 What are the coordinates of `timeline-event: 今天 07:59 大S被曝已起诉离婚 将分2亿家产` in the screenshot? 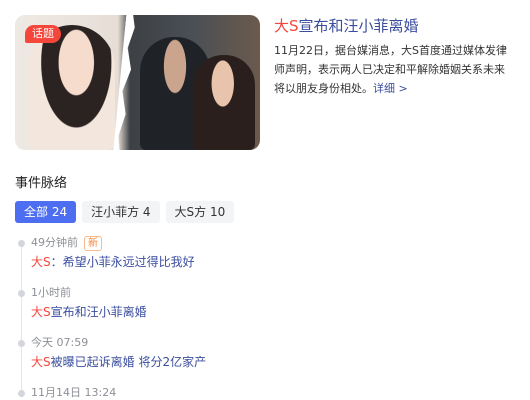 It's located at (257, 353).